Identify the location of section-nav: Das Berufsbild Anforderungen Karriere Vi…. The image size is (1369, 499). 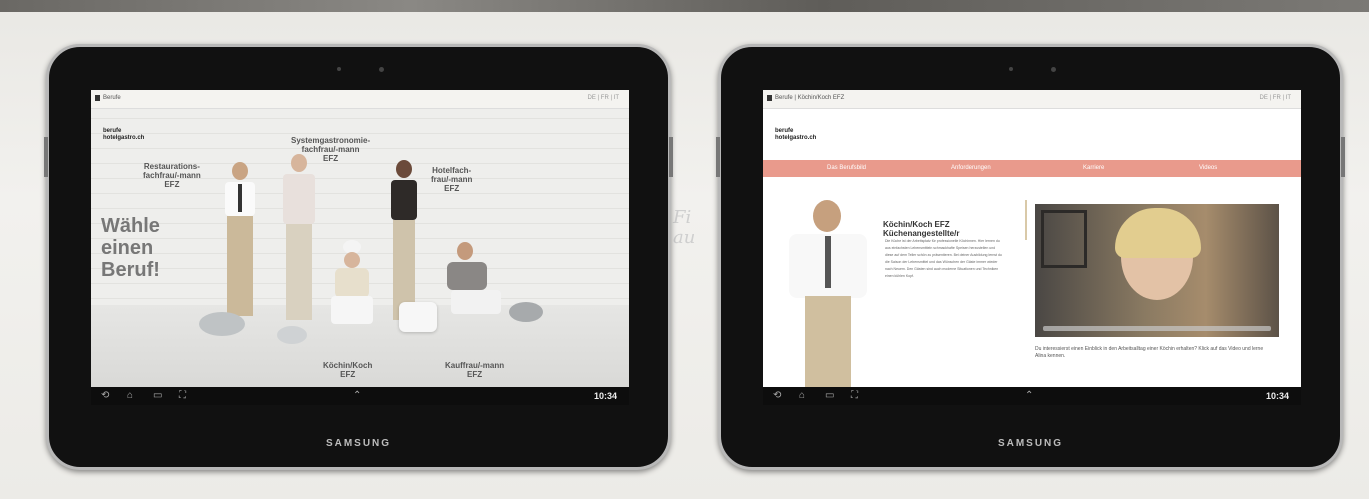
(1032, 168).